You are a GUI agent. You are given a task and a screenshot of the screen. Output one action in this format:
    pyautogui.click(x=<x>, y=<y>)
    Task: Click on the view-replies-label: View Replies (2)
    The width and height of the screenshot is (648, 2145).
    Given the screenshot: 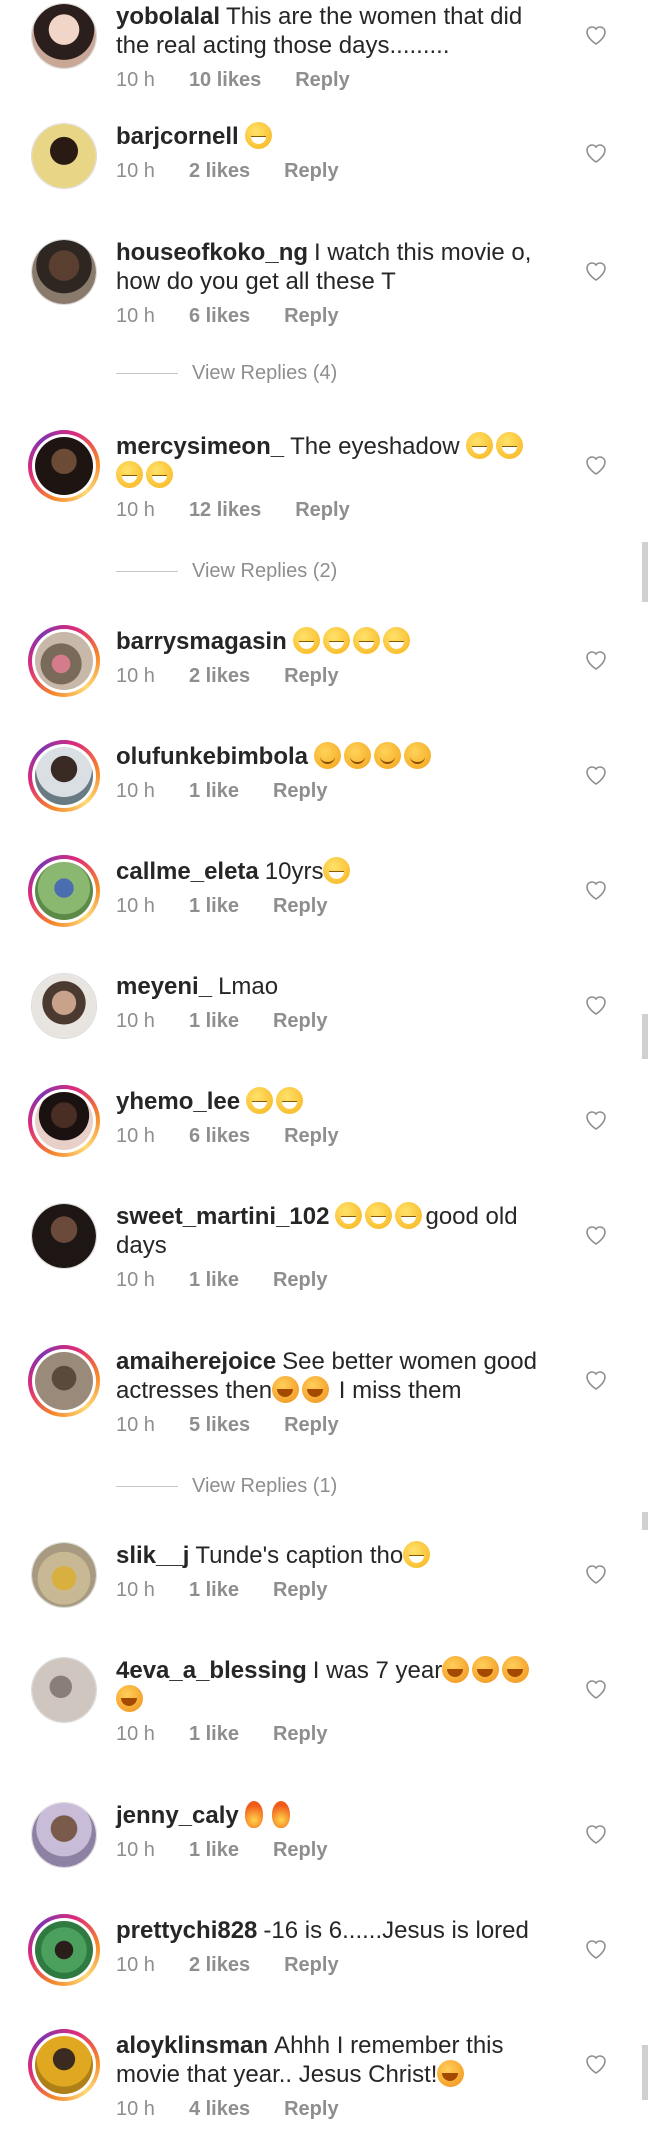 What is the action you would take?
    pyautogui.click(x=264, y=571)
    